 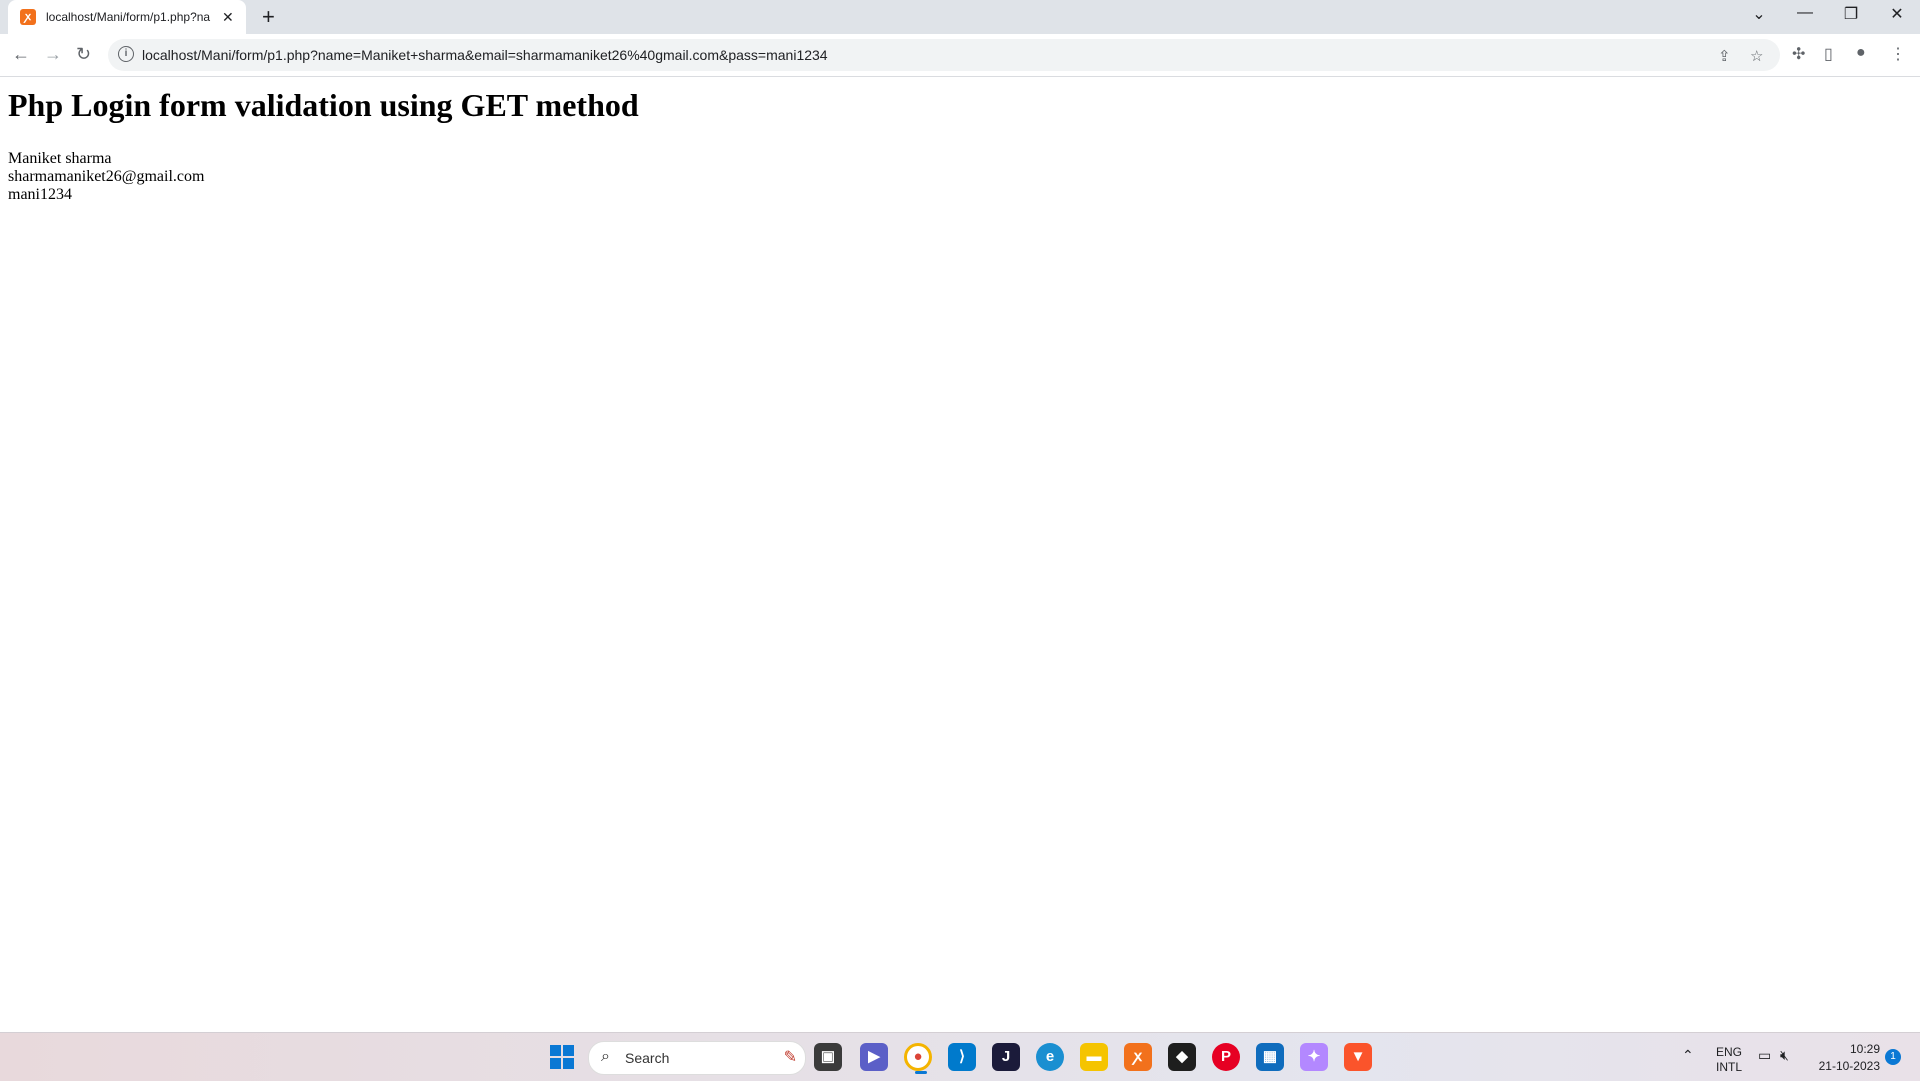 I want to click on back-arrow-icon: ←, so click(x=21, y=54).